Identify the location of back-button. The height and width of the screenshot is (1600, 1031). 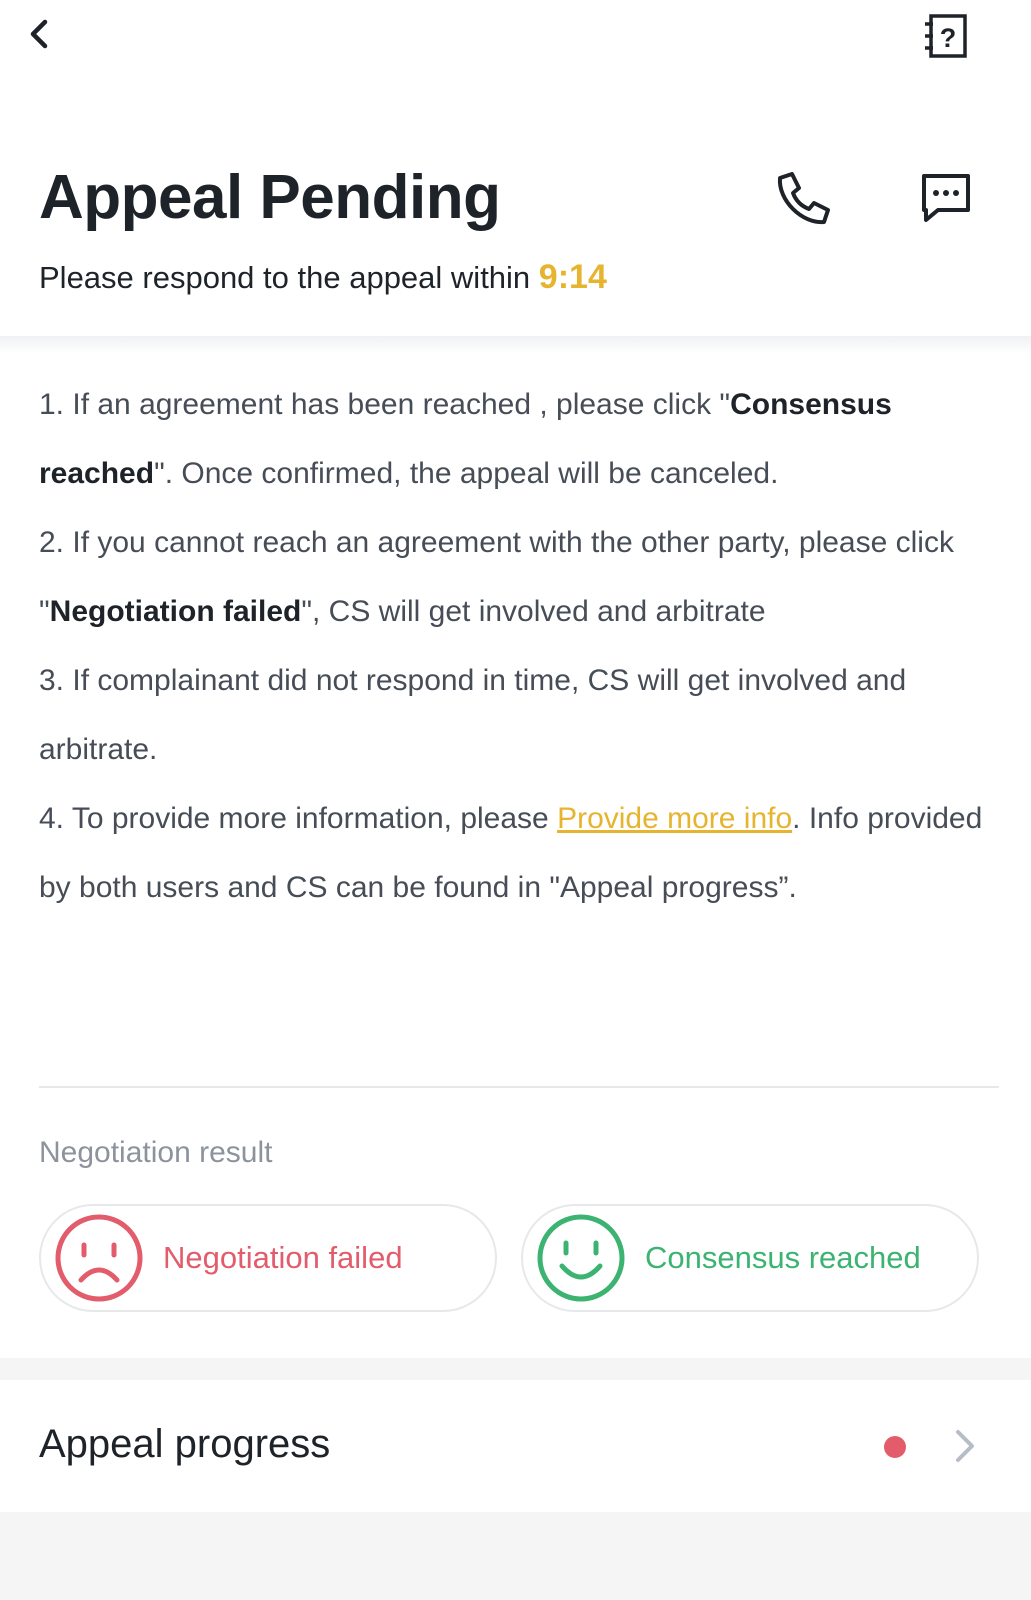
(40, 34).